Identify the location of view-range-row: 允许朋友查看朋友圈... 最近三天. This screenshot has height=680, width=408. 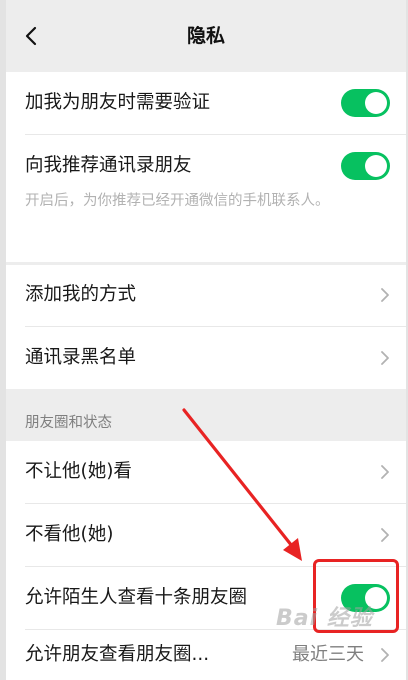
(206, 655).